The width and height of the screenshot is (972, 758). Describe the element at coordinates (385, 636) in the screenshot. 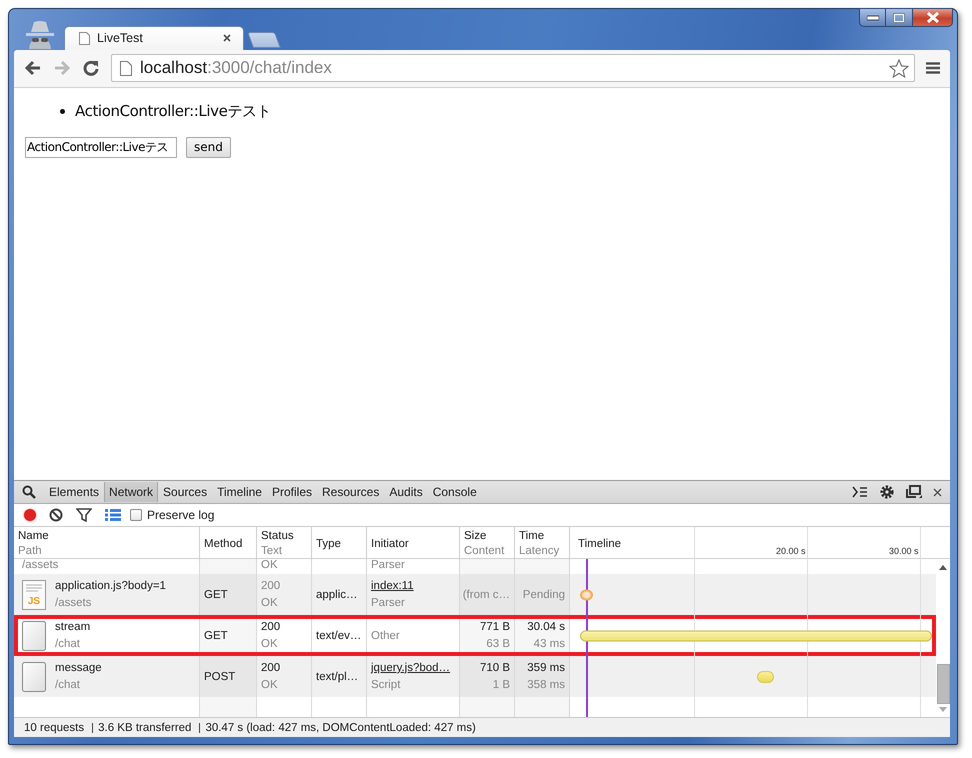

I see `initiator-text: Other` at that location.